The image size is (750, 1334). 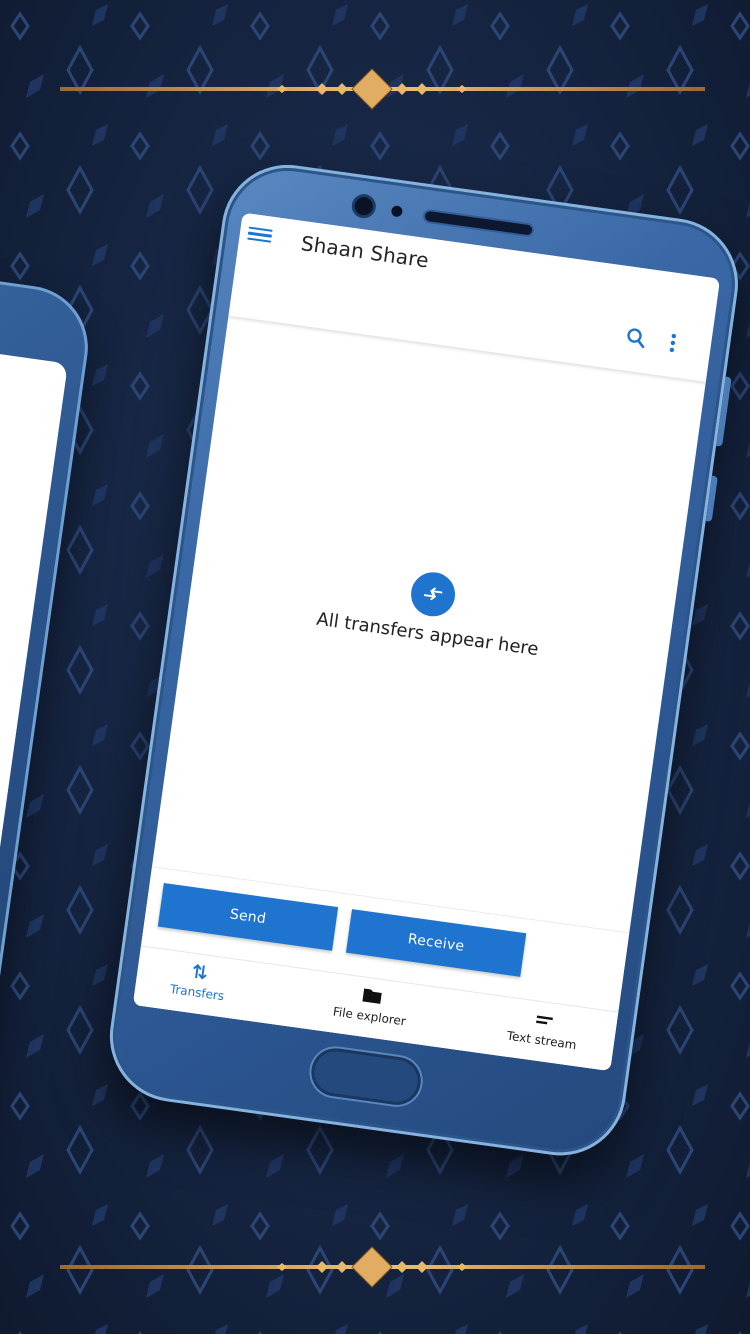 What do you see at coordinates (724, 411) in the screenshot?
I see `volume-key` at bounding box center [724, 411].